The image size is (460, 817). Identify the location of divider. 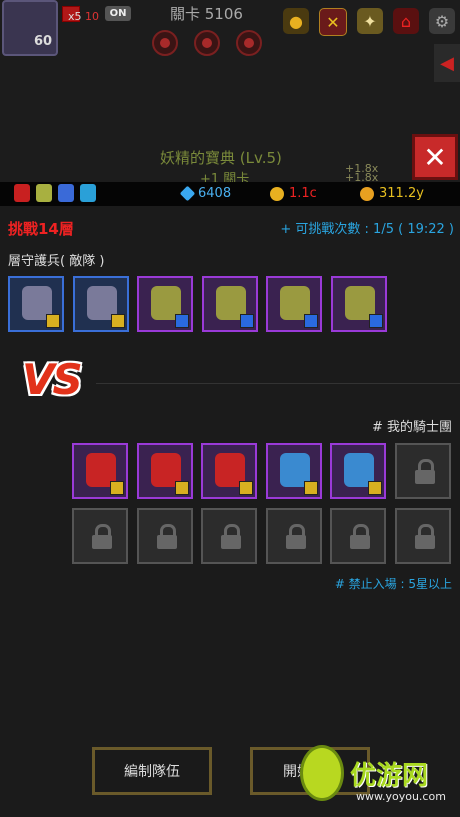
(278, 383).